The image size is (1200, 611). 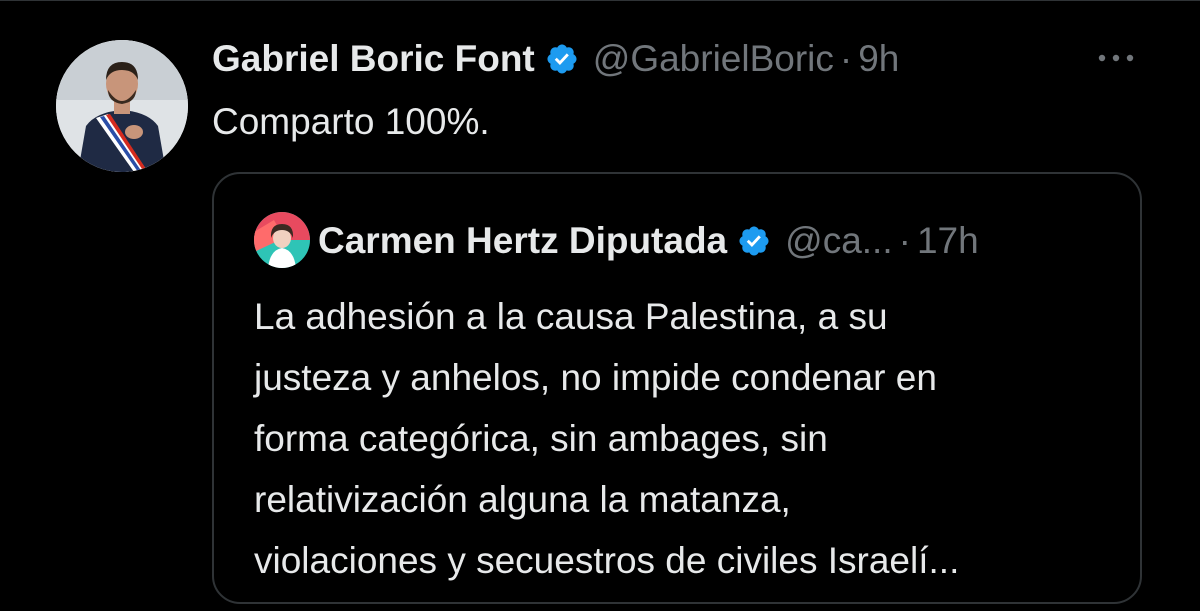 I want to click on author-handle: @GabrielBoric, so click(x=713, y=59).